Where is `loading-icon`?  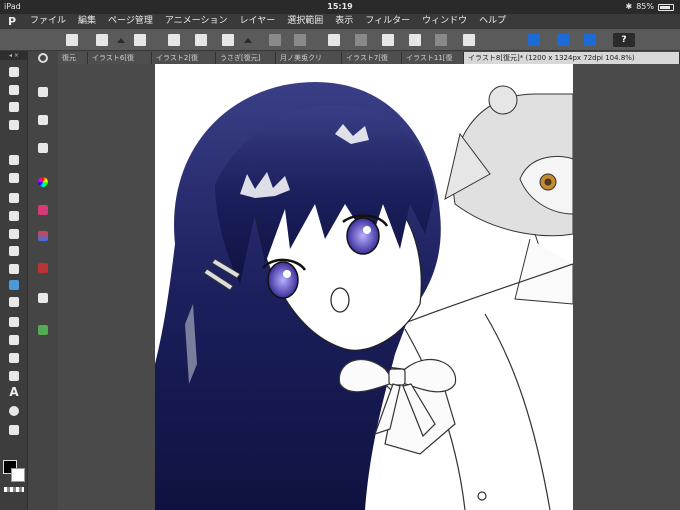
loading-icon is located at coordinates (334, 40).